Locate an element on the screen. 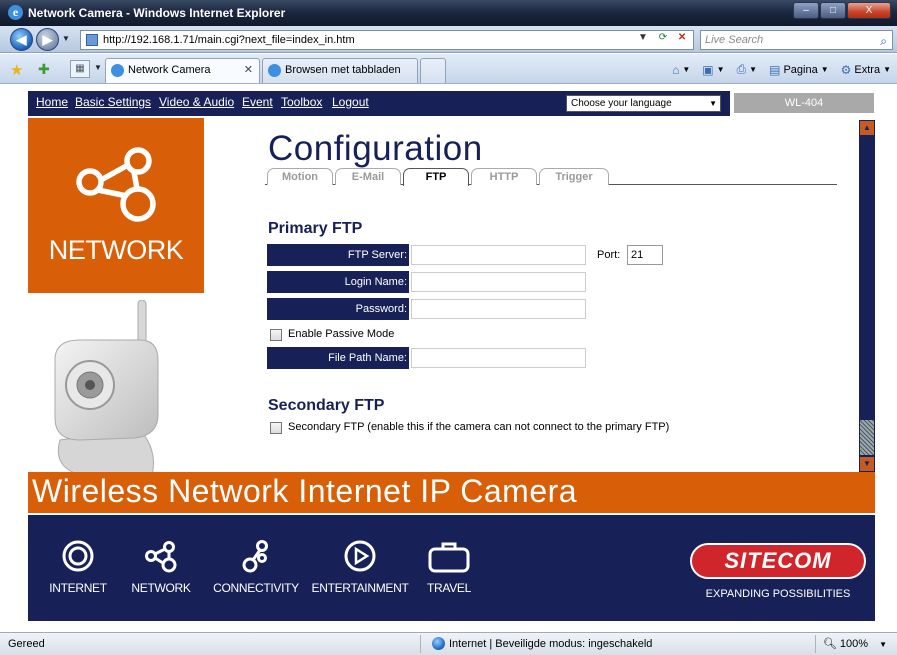 Image resolution: width=897 pixels, height=655 pixels. scroll-down-icon: ▼ is located at coordinates (867, 464).